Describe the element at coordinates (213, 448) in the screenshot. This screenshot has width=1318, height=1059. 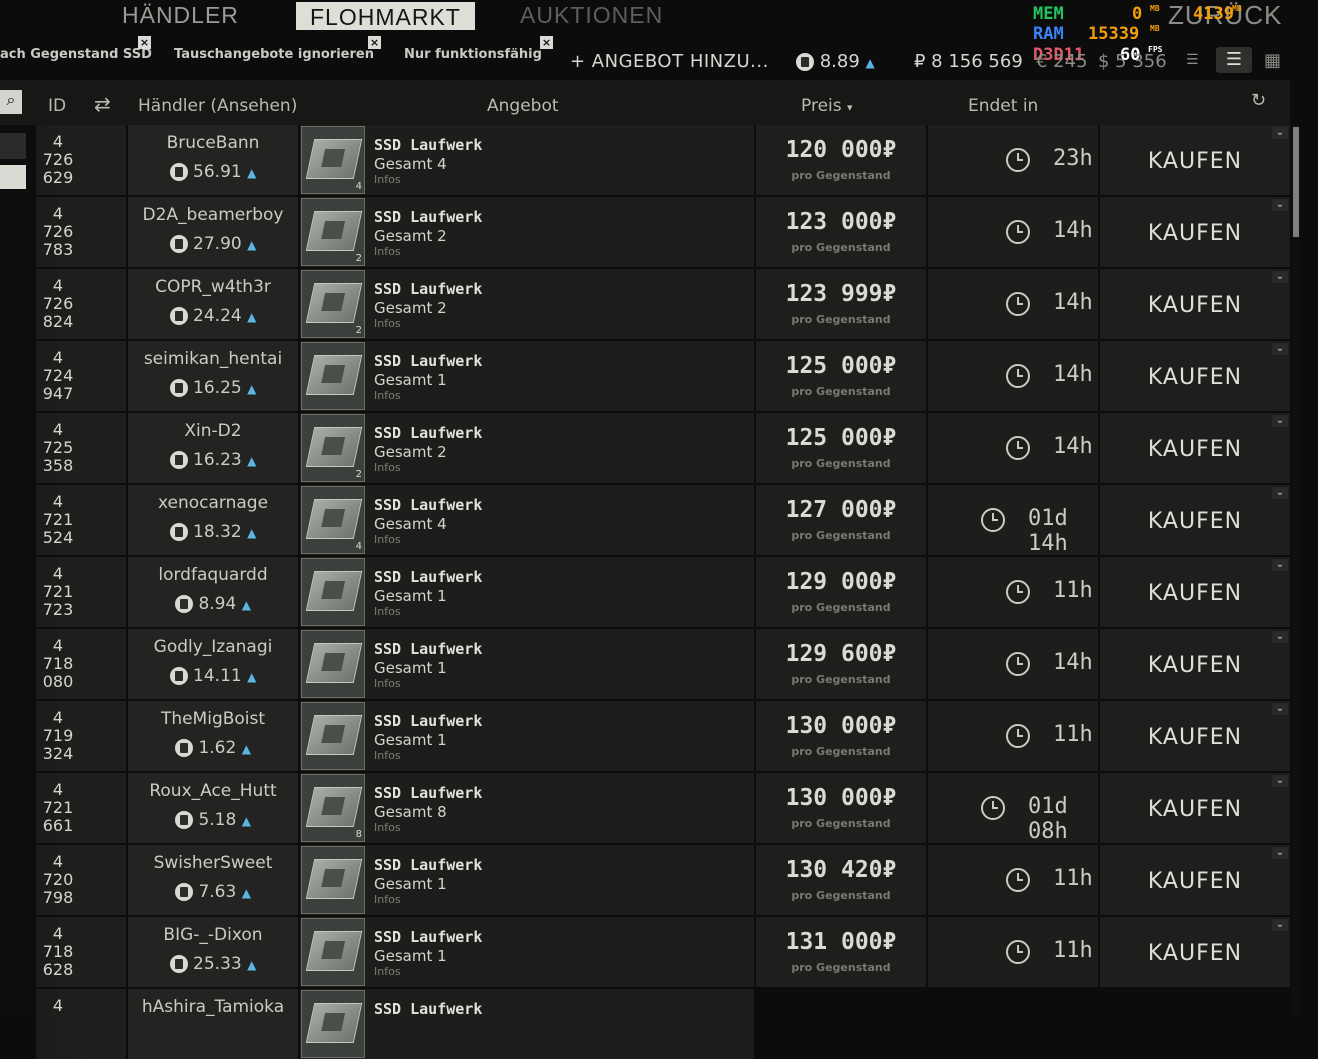
I see `trader-cell: Xin-D2 16.23 ▲` at that location.